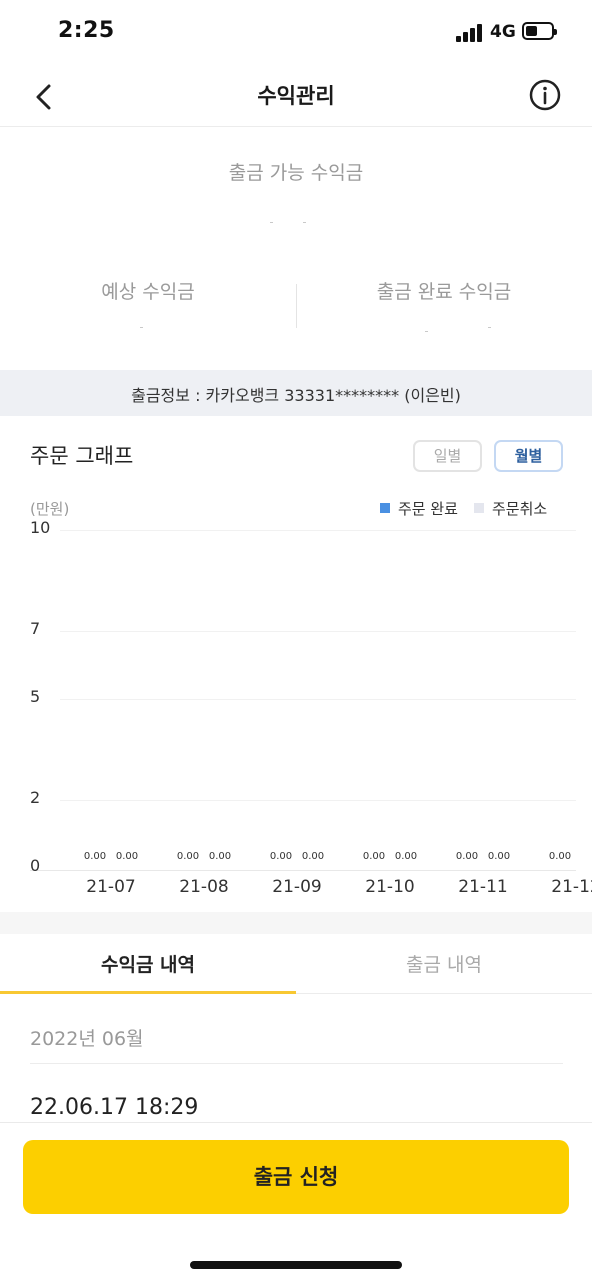  What do you see at coordinates (204, 887) in the screenshot?
I see `x-tick-label: 21-08` at bounding box center [204, 887].